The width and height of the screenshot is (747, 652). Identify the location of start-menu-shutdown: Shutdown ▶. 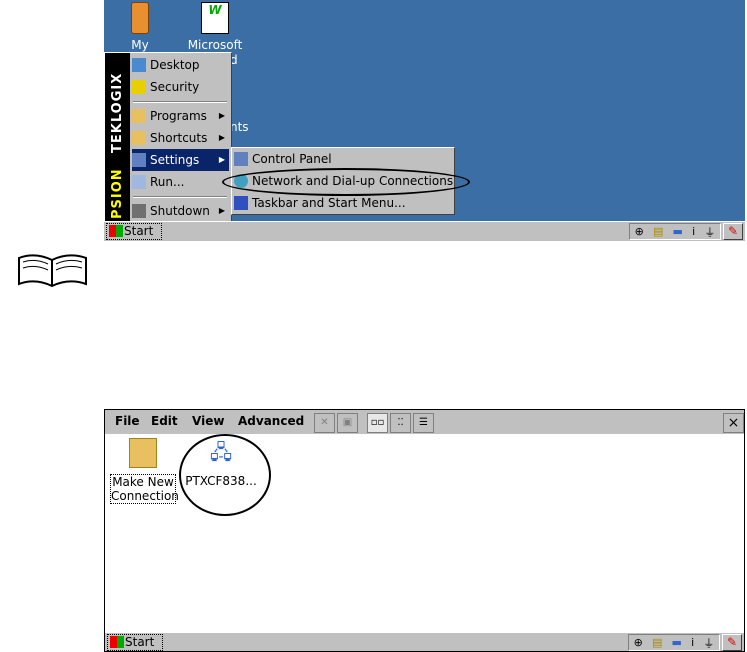
(180, 211).